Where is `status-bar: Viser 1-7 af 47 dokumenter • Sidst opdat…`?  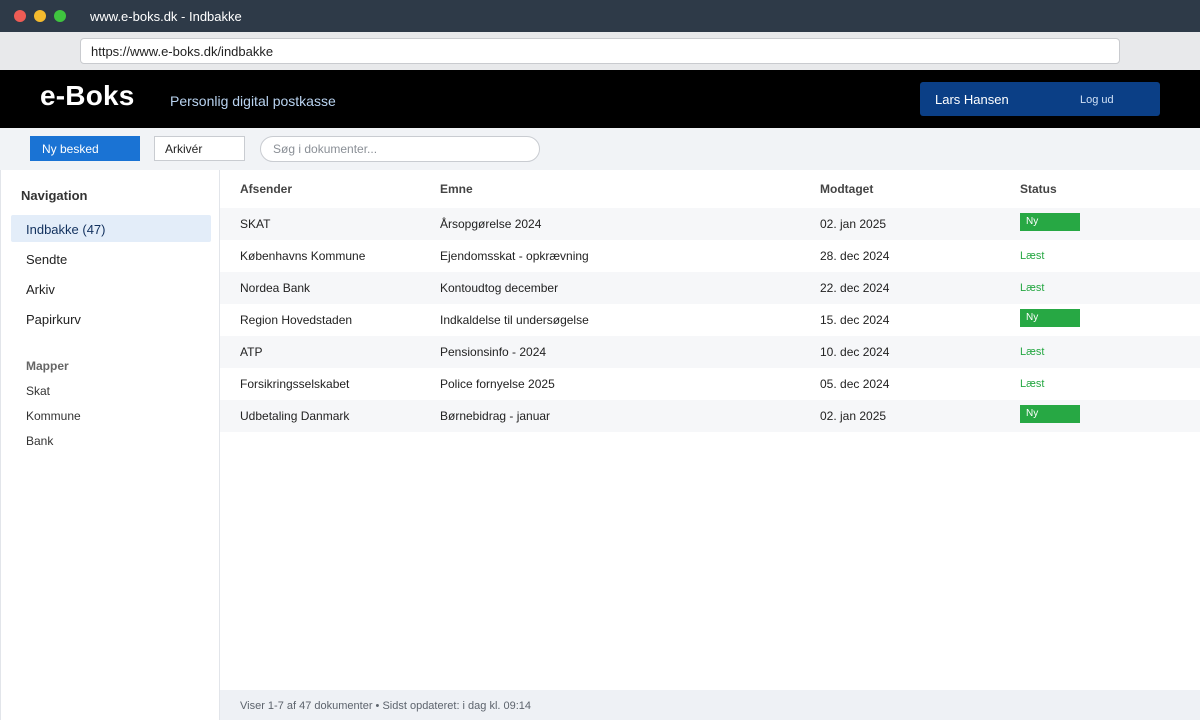 status-bar: Viser 1-7 af 47 dokumenter • Sidst opdat… is located at coordinates (710, 705).